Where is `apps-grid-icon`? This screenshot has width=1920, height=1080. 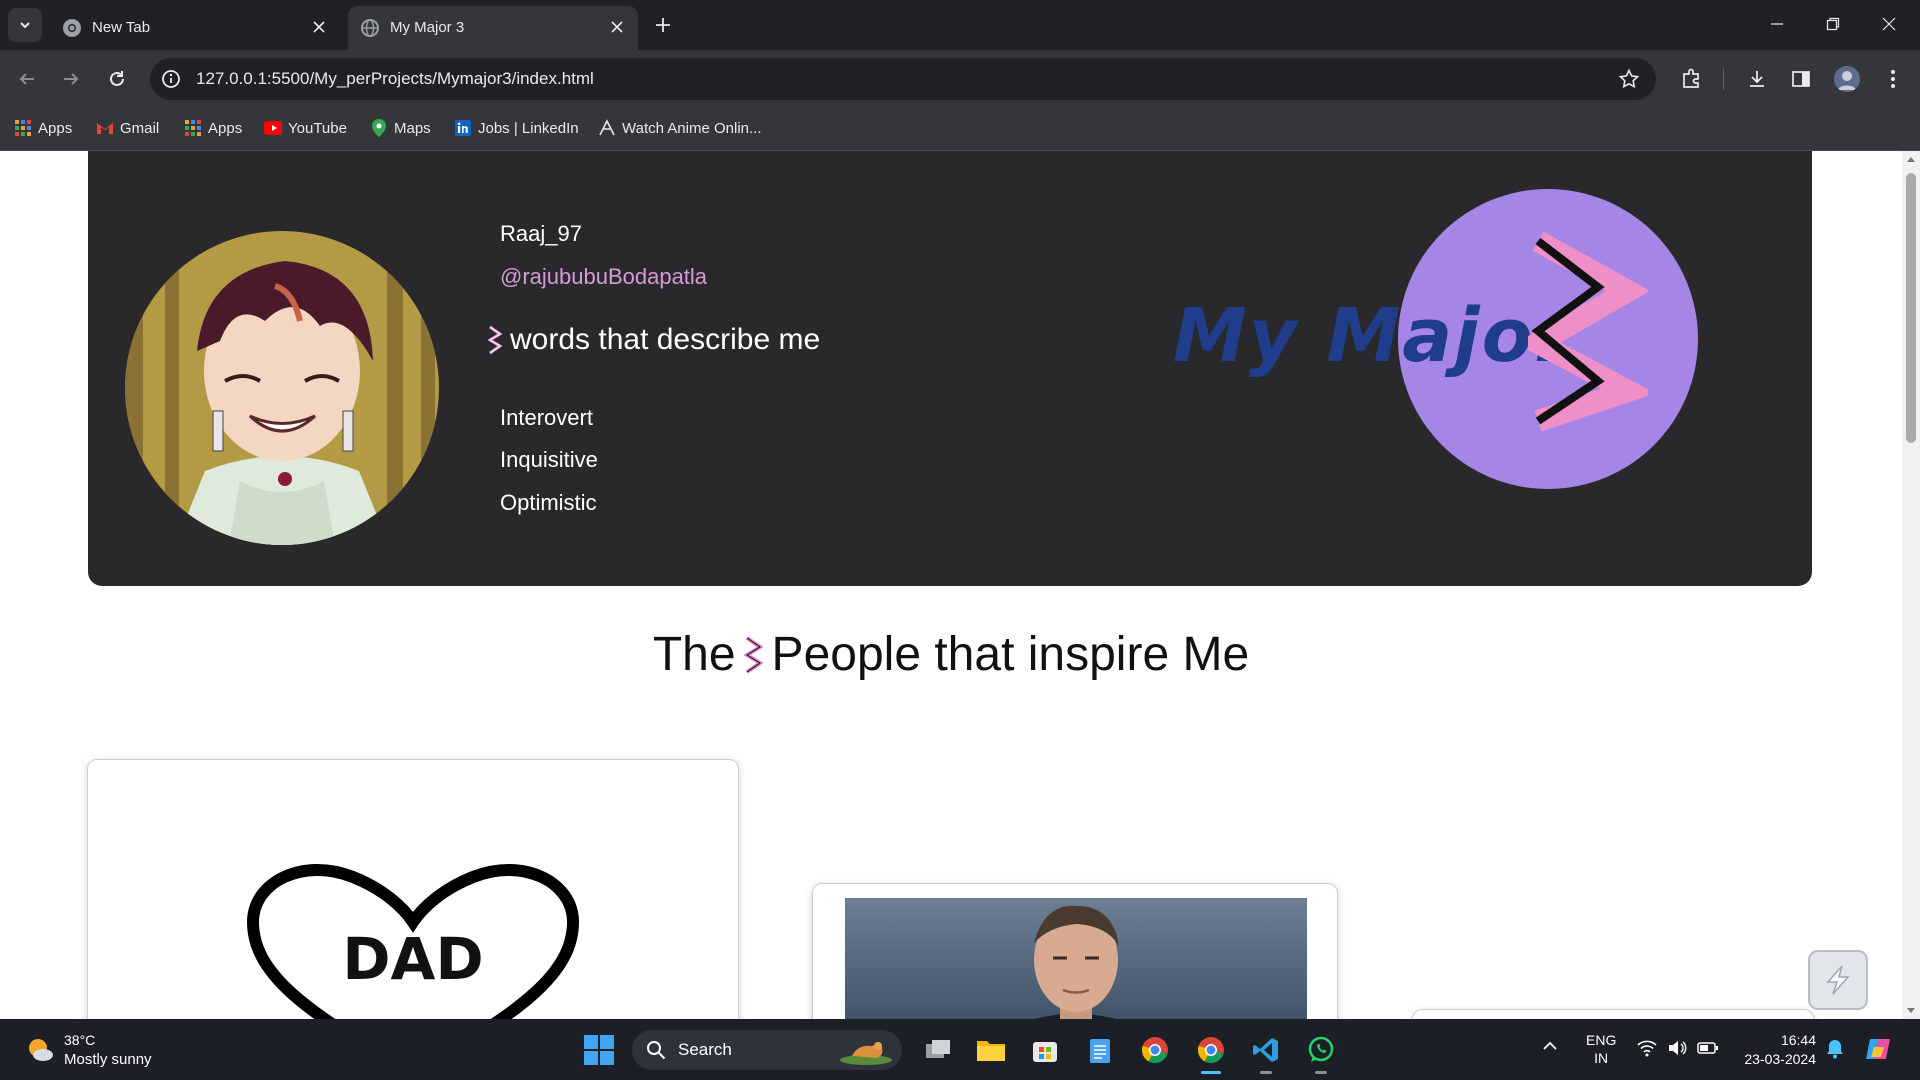 apps-grid-icon is located at coordinates (193, 128).